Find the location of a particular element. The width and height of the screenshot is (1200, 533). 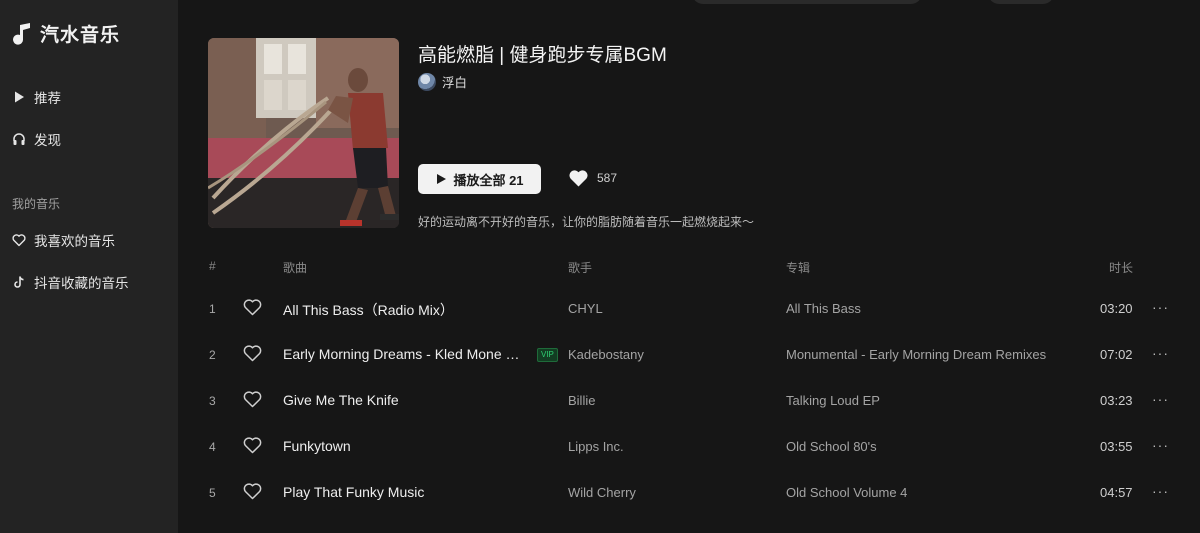

track-album: All This Bass is located at coordinates (823, 308).